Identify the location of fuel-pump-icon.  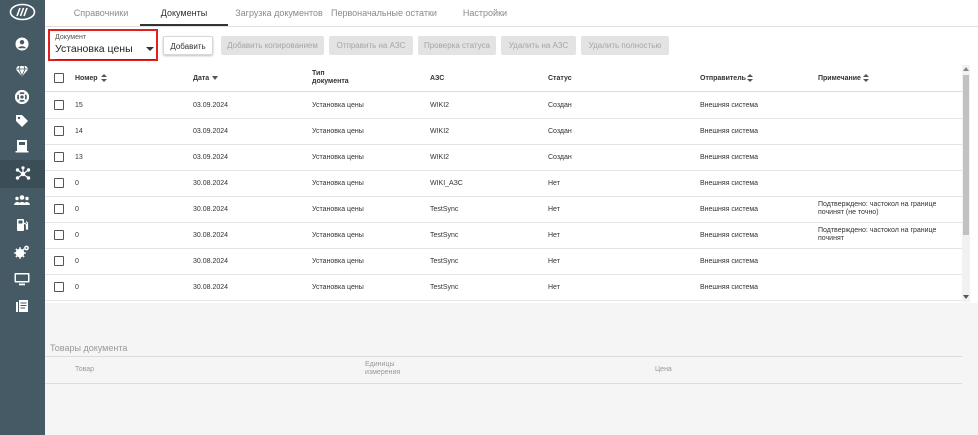
(22, 225).